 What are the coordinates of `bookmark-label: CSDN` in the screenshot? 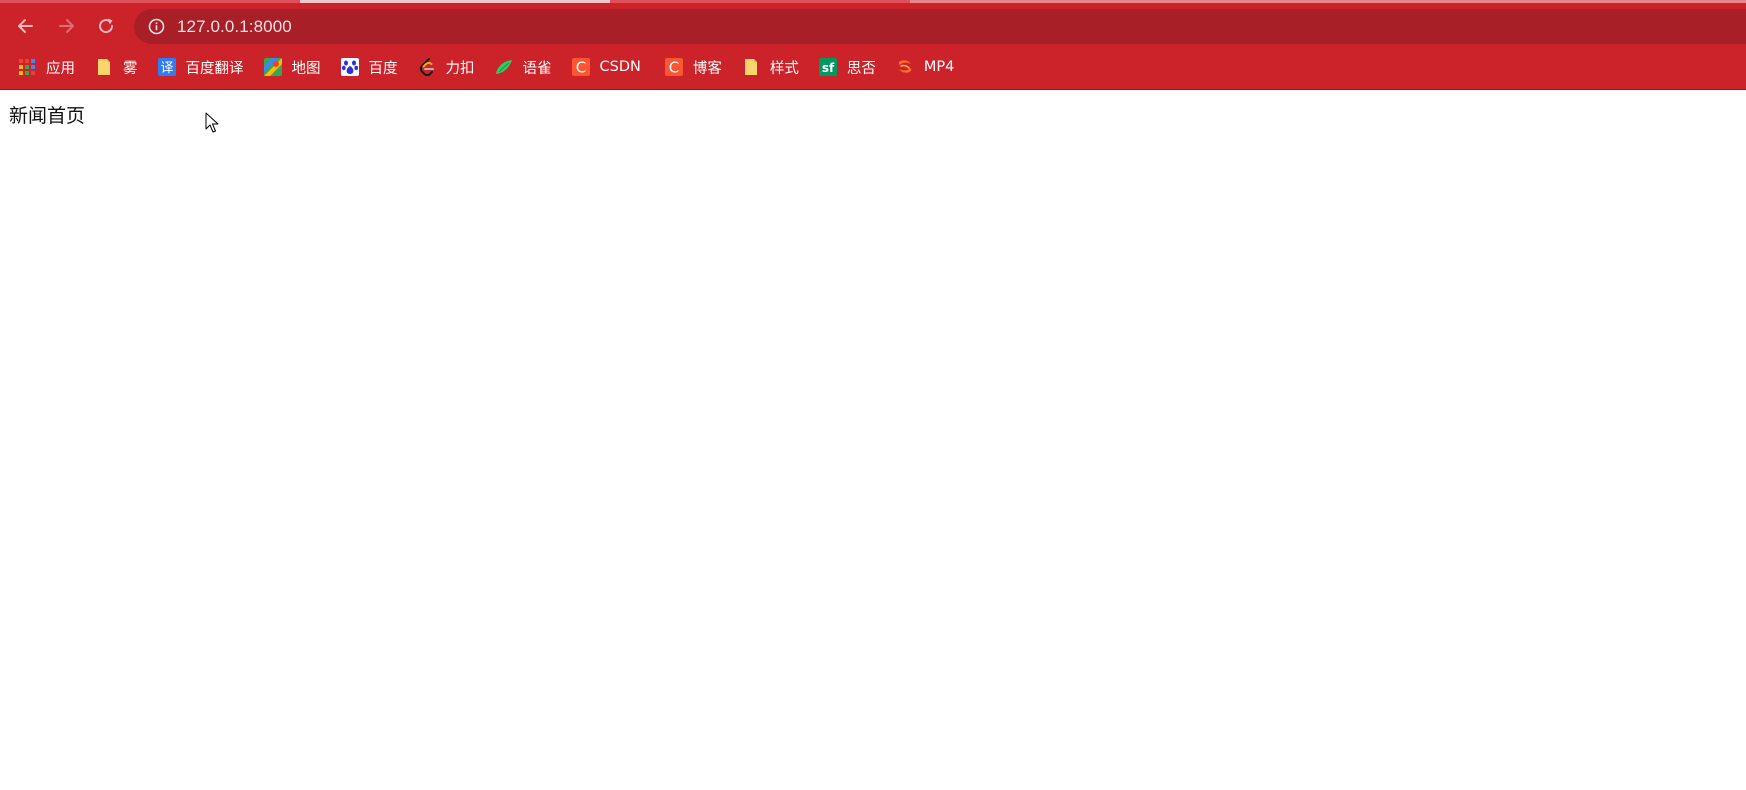 It's located at (620, 67).